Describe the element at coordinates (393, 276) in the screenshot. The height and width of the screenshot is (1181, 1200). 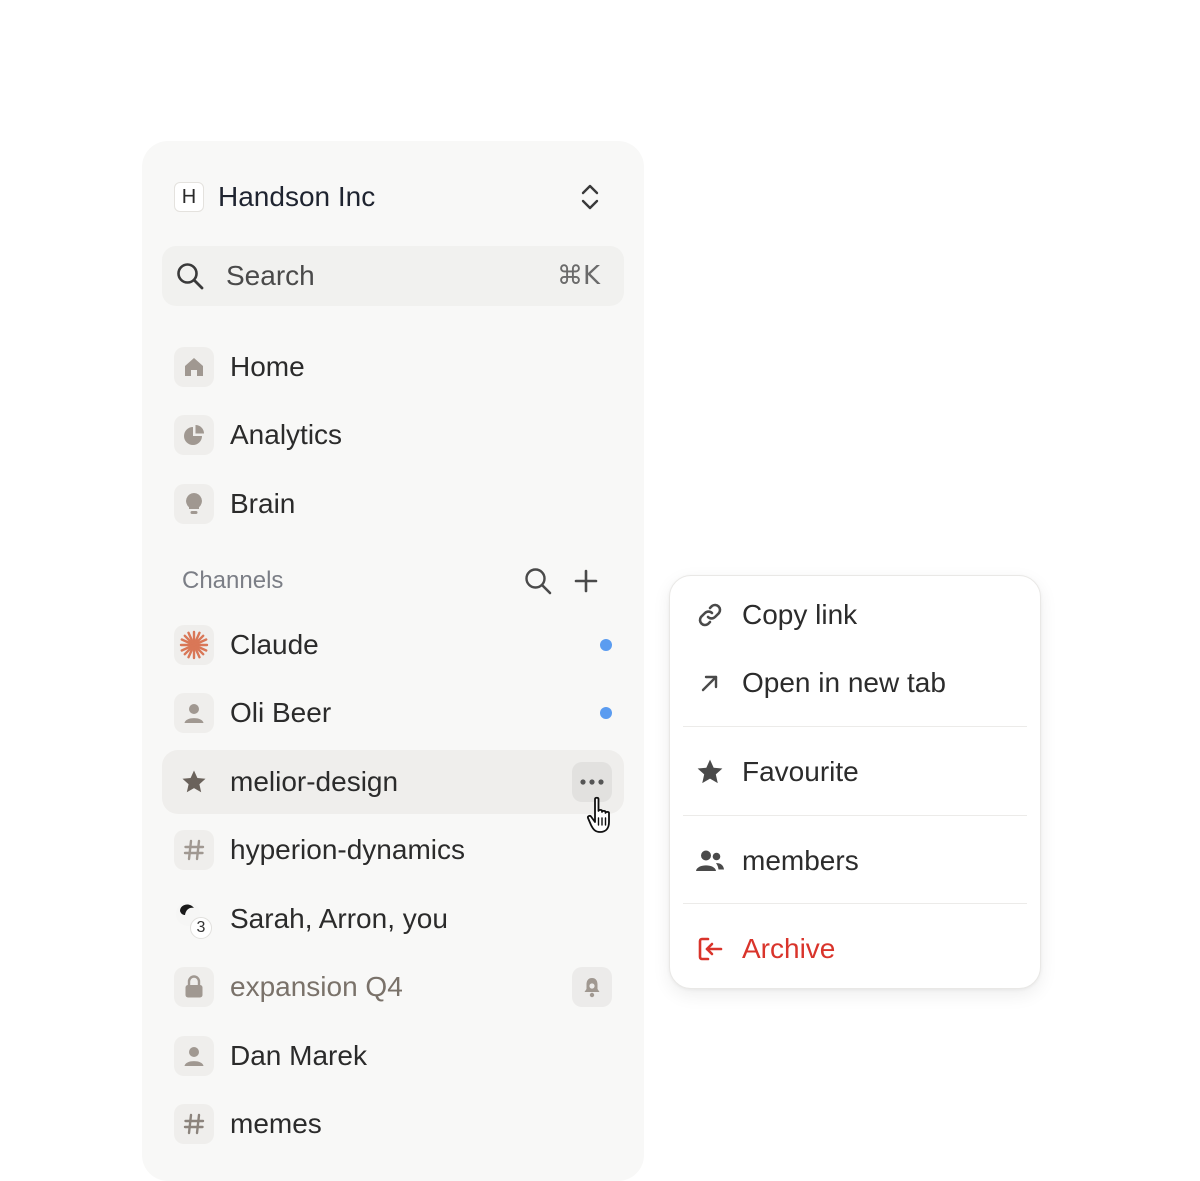
I see `search-input: Search ⌘K` at that location.